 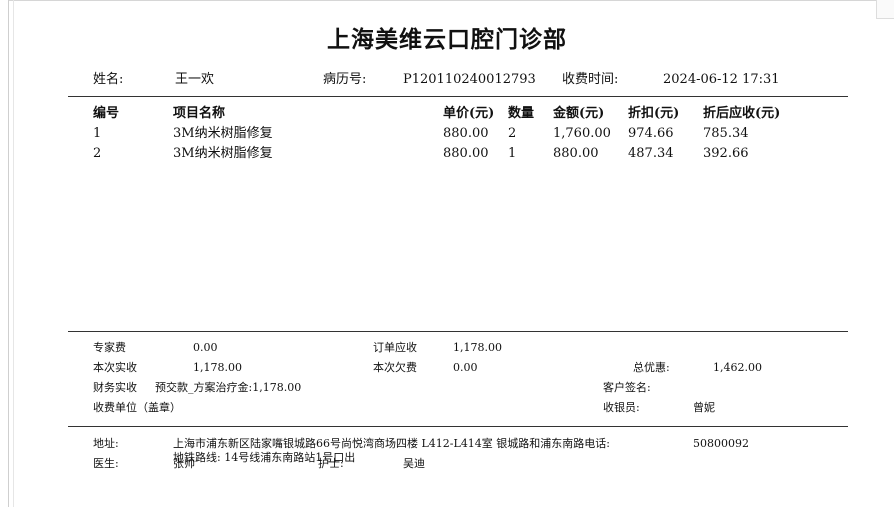 What do you see at coordinates (654, 113) in the screenshot?
I see `col-header-discount: 折扣(元)` at bounding box center [654, 113].